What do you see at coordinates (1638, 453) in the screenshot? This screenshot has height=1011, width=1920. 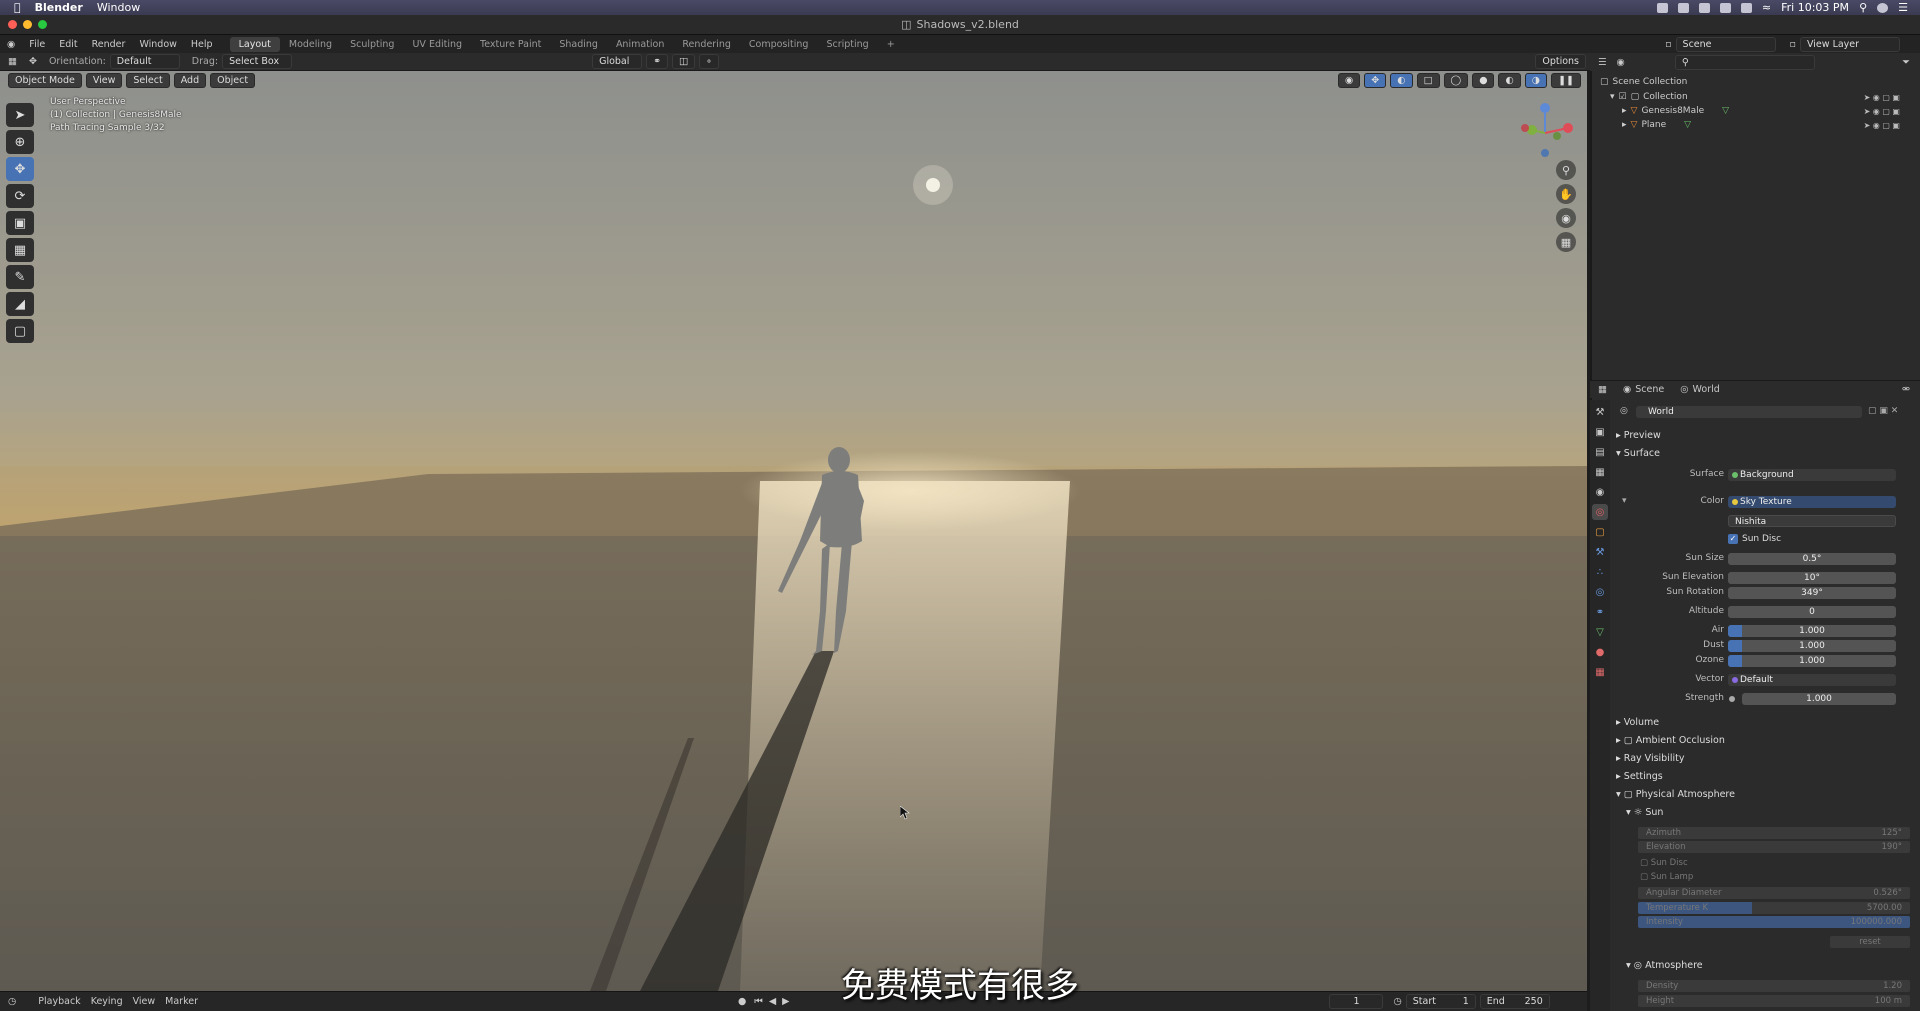 I see `surface-panel-header: ▾ Surface` at bounding box center [1638, 453].